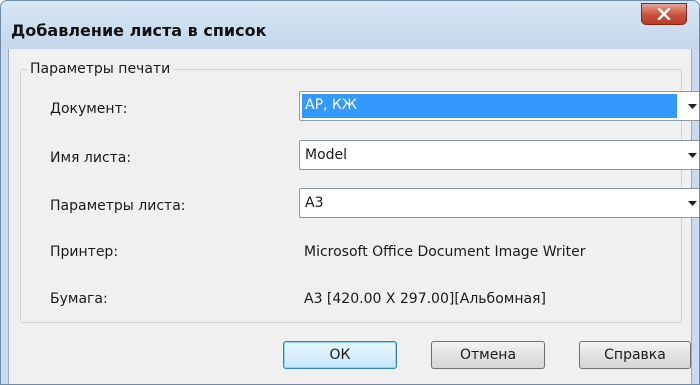  What do you see at coordinates (445, 252) in the screenshot?
I see `printer-value: Microsoft Office Document Image Writer` at bounding box center [445, 252].